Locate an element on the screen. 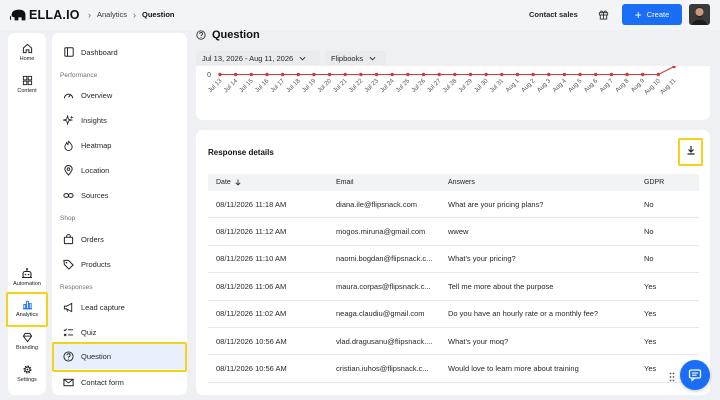 Image resolution: width=720 pixels, height=400 pixels. cell-date: 08/11/2026 10:56 AM is located at coordinates (251, 369).